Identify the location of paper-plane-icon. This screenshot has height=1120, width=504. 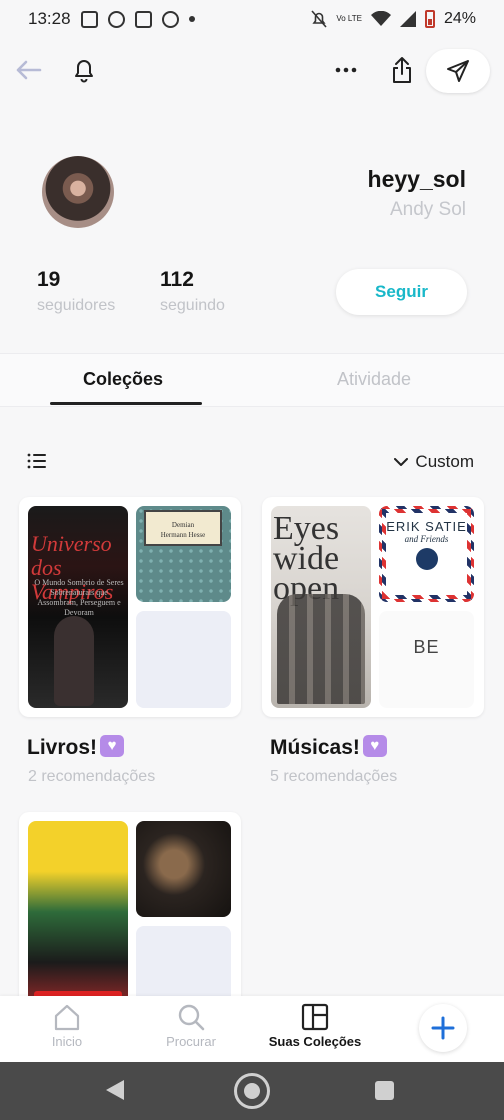
(458, 71).